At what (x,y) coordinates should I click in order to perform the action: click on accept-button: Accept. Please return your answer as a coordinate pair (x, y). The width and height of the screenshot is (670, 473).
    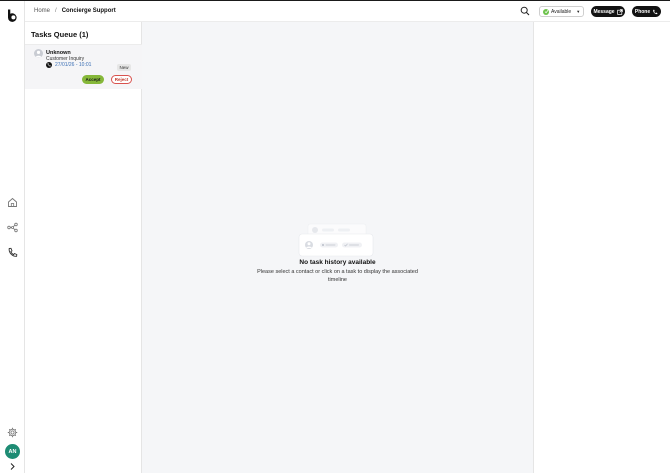
    Looking at the image, I should click on (93, 79).